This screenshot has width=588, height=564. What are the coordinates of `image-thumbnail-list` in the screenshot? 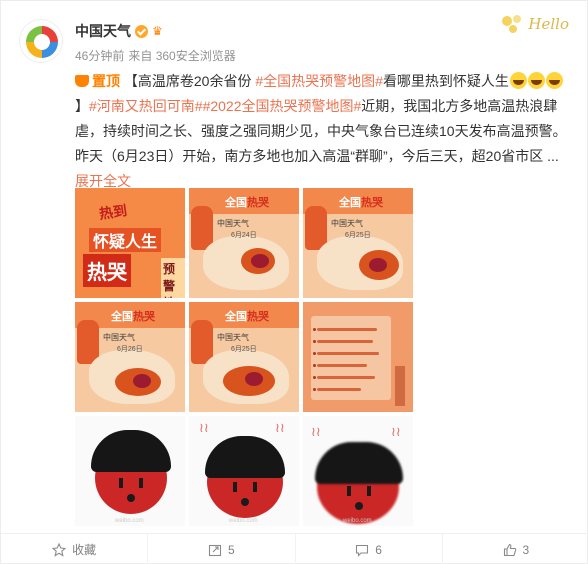 It's located at (358, 357).